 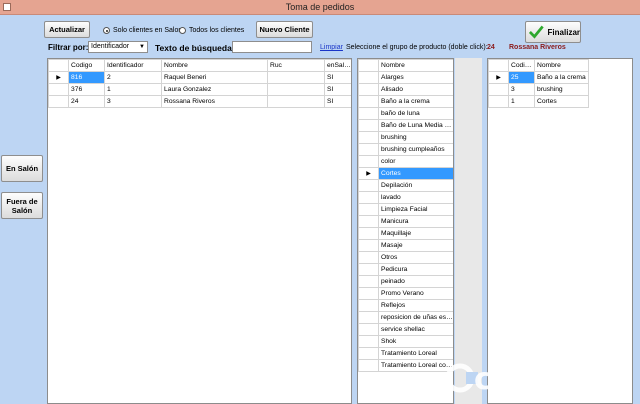 I want to click on product-group-cell: Shok, so click(x=415, y=341).